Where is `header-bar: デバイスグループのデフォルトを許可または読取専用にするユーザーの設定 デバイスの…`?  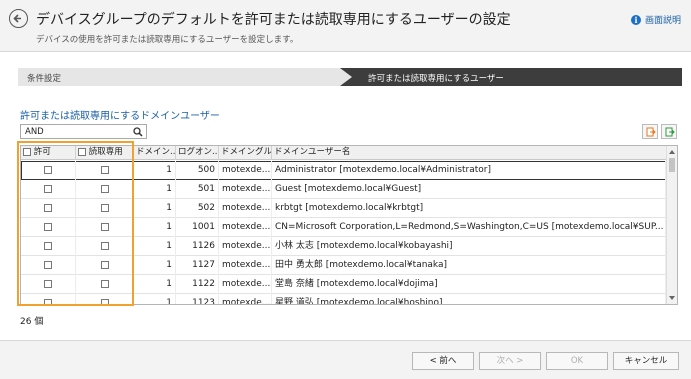
header-bar: デバイスグループのデフォルトを許可または読取専用にするユーザーの設定 デバイスの… is located at coordinates (345, 26).